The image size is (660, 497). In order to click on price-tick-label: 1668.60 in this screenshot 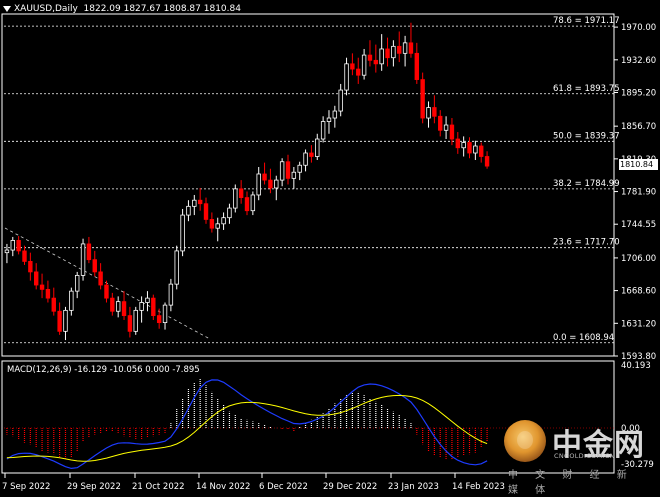, I will do `click(638, 292)`.